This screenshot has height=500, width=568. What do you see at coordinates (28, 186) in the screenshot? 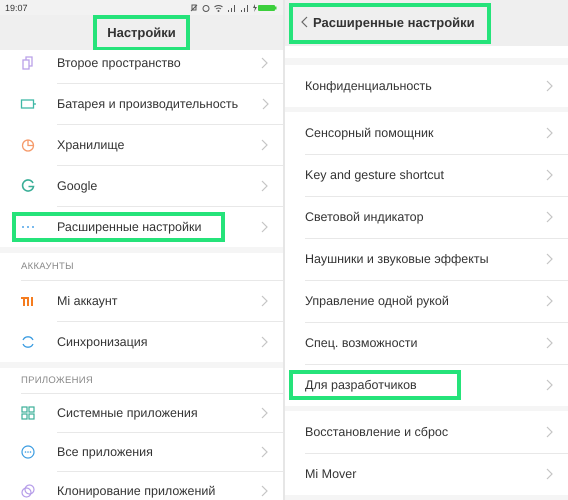
I see `g-logo-icon` at bounding box center [28, 186].